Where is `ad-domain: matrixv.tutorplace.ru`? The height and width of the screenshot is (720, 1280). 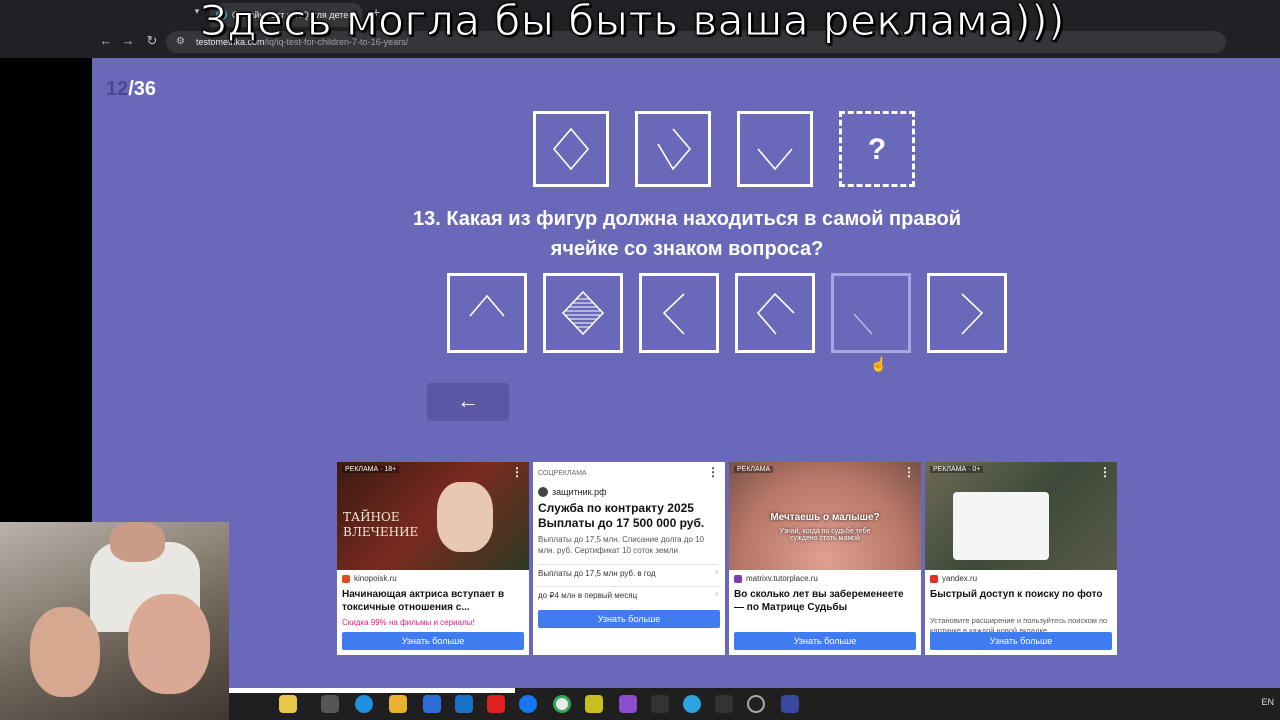
ad-domain: matrixv.tutorplace.ru is located at coordinates (776, 578).